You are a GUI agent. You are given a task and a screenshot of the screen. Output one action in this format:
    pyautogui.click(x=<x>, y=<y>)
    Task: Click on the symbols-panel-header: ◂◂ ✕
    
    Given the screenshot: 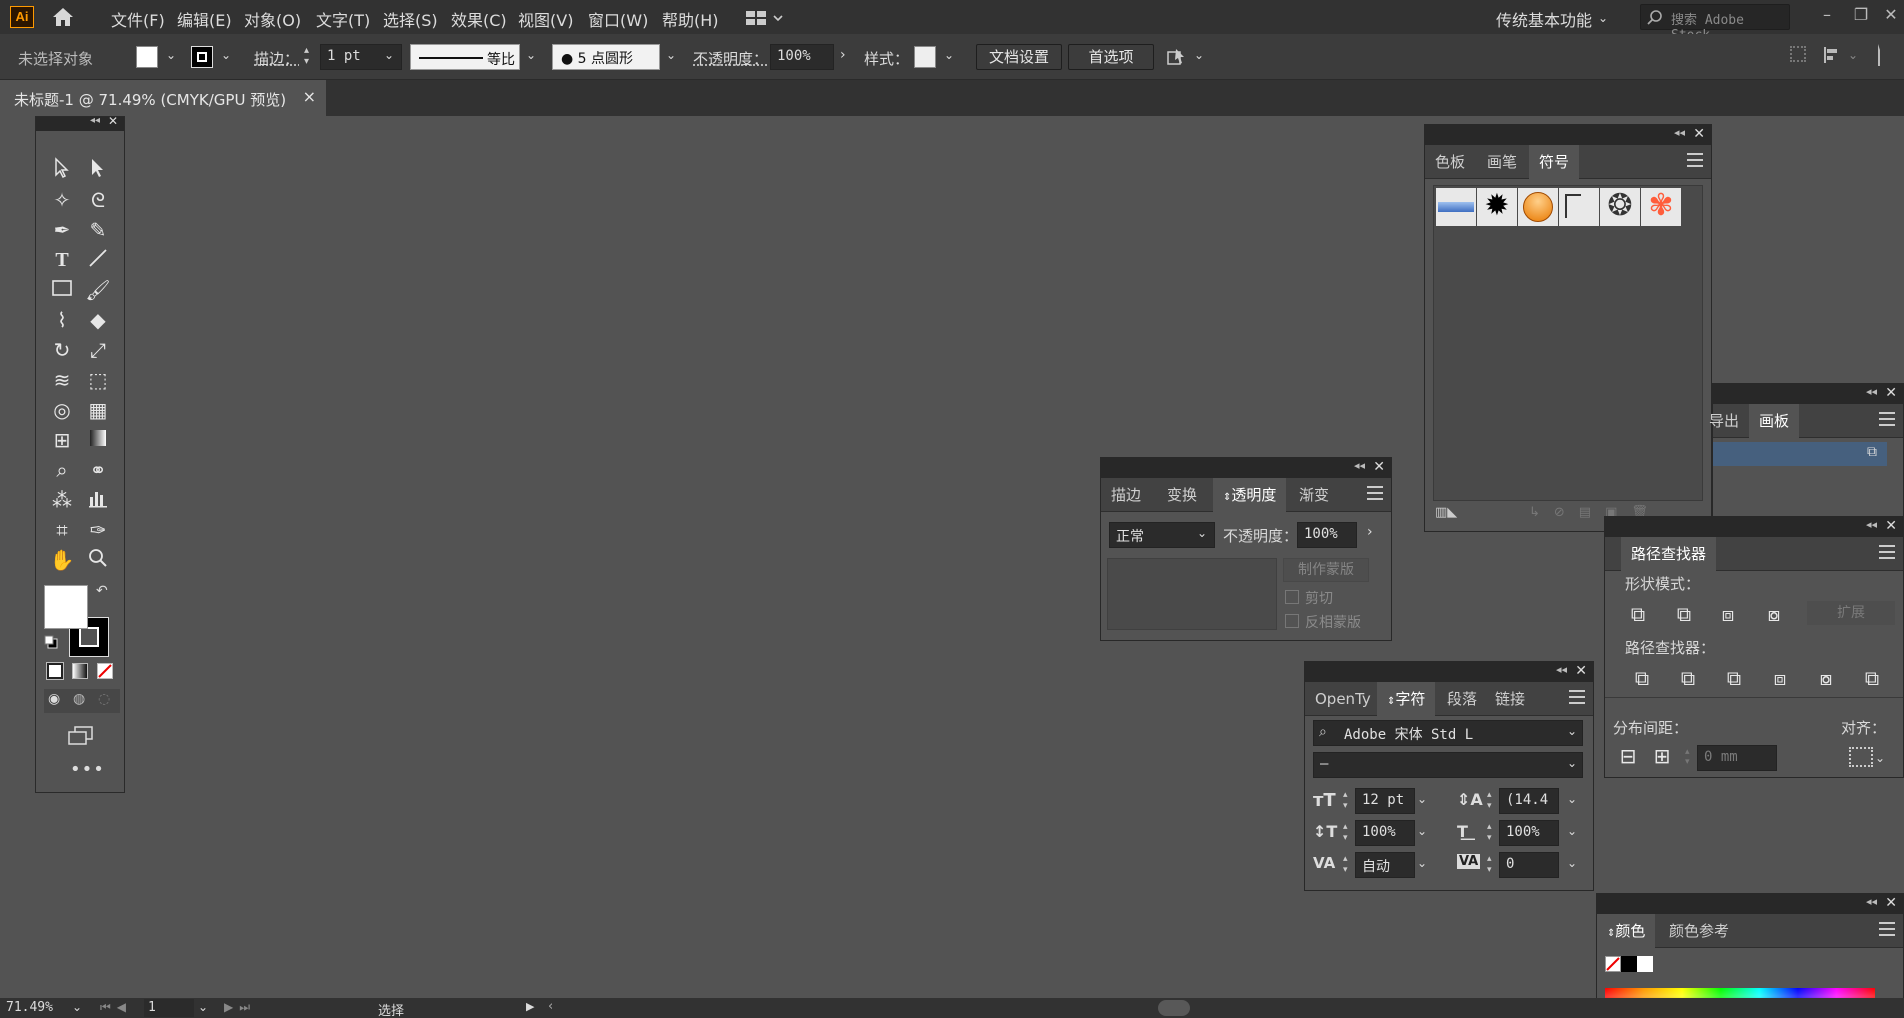 What is the action you would take?
    pyautogui.click(x=1568, y=135)
    